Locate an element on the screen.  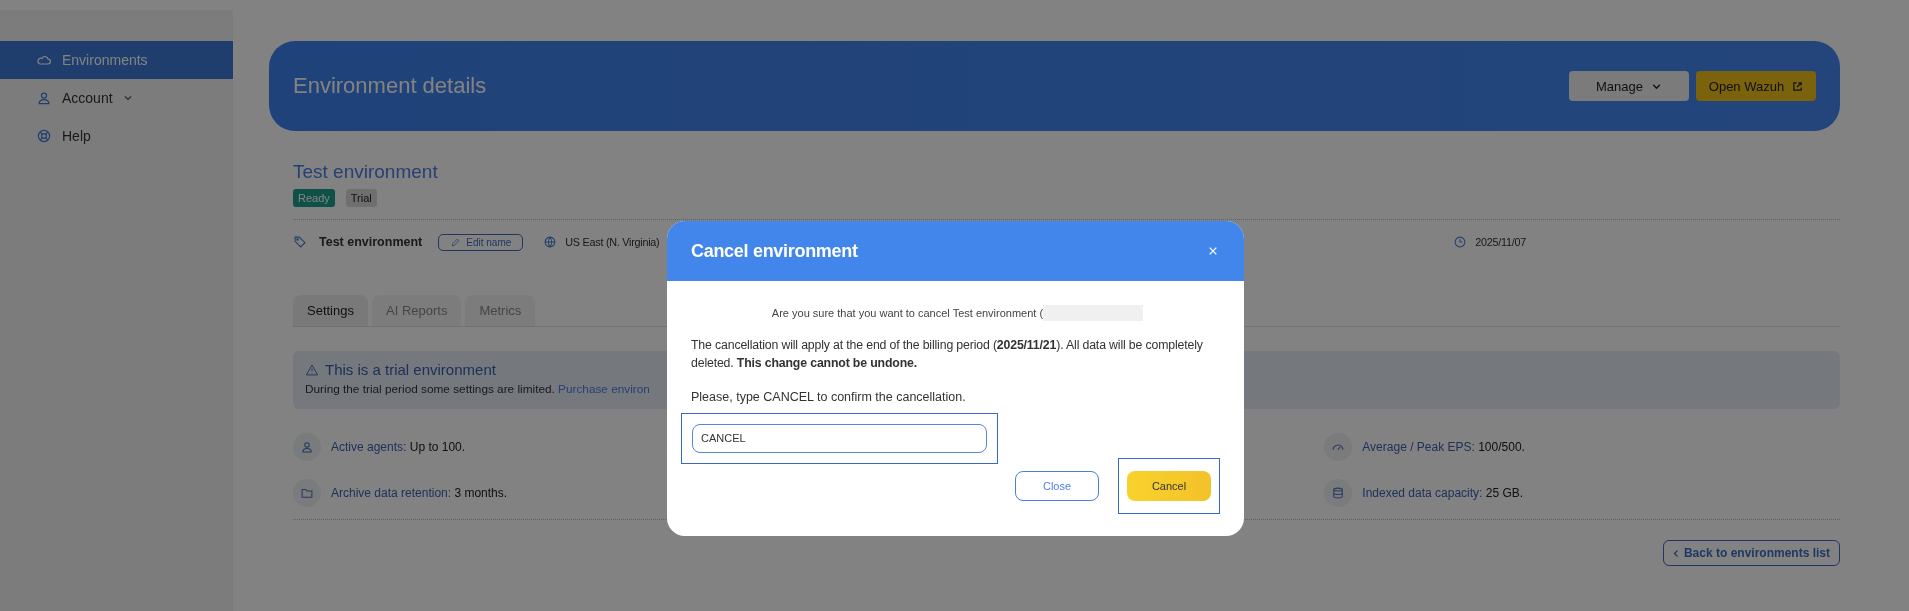
alert-text: During the trial period some settings are limited. Purchase environ is located at coordinates (478, 389).